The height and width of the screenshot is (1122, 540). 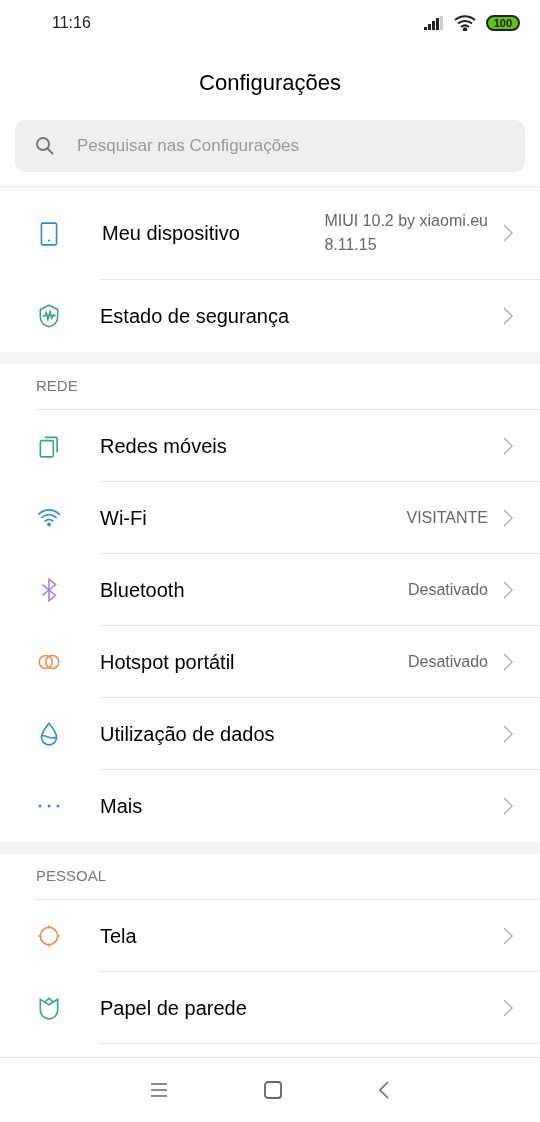 I want to click on page-title: Configurações, so click(x=270, y=83).